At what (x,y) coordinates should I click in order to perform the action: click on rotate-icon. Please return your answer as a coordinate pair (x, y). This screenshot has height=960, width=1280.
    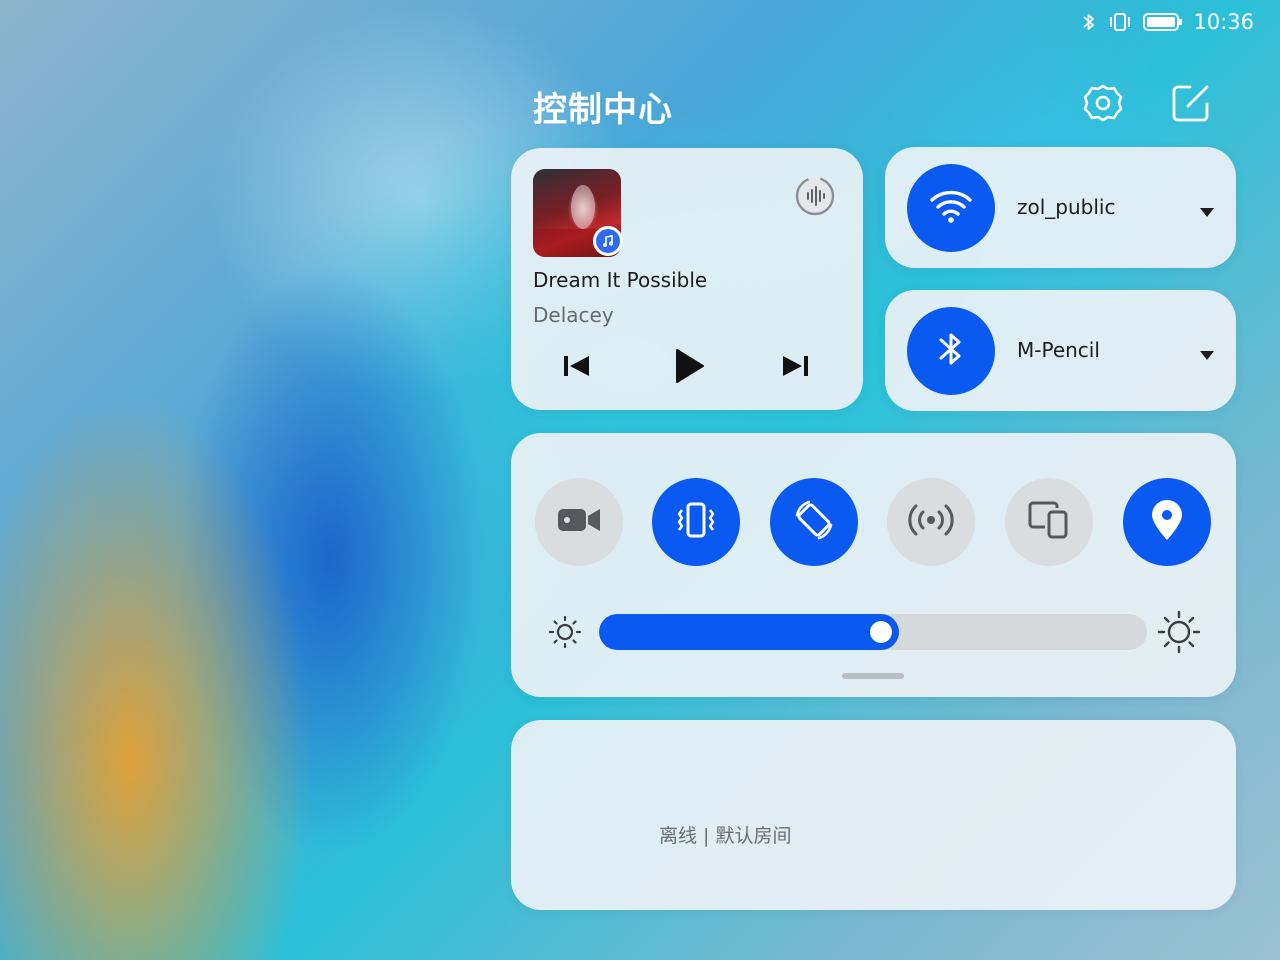
    Looking at the image, I should click on (814, 522).